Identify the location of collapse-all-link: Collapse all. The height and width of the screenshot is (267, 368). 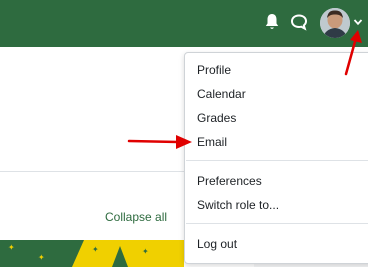
(136, 217).